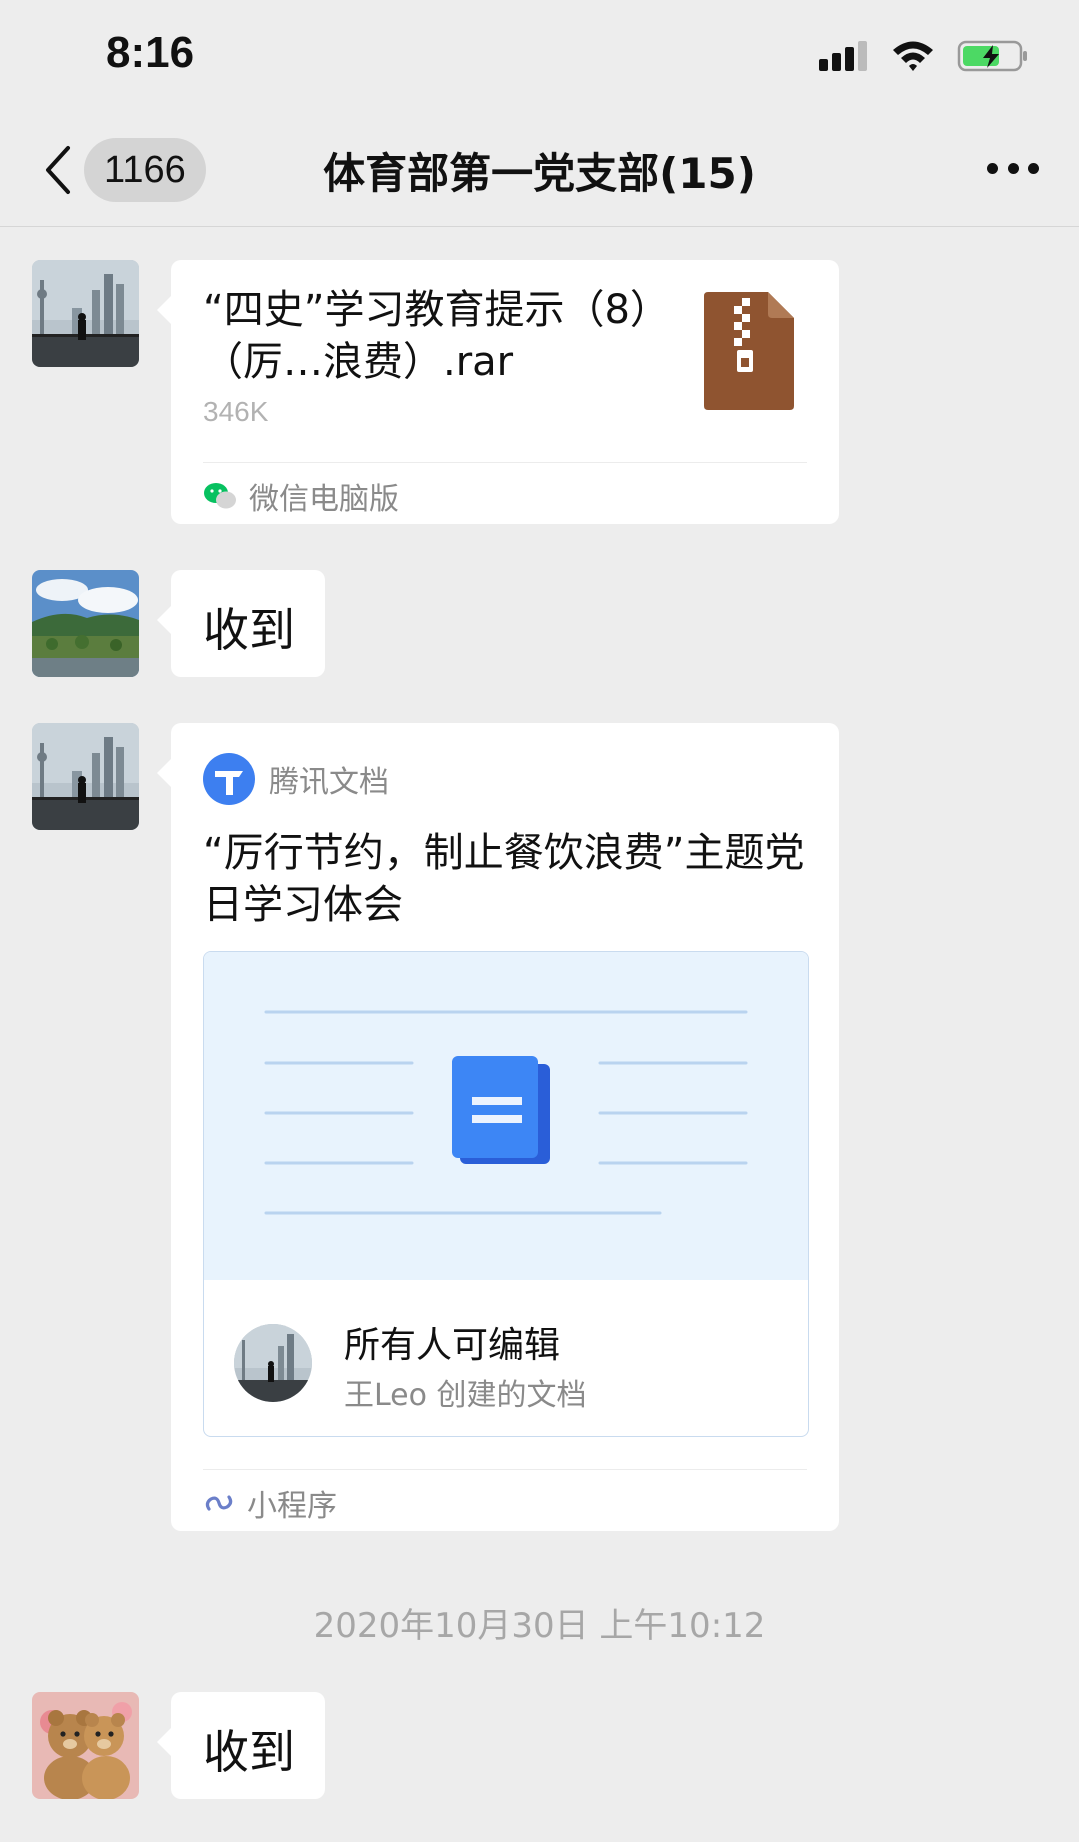  I want to click on file-size: 346K, so click(236, 411).